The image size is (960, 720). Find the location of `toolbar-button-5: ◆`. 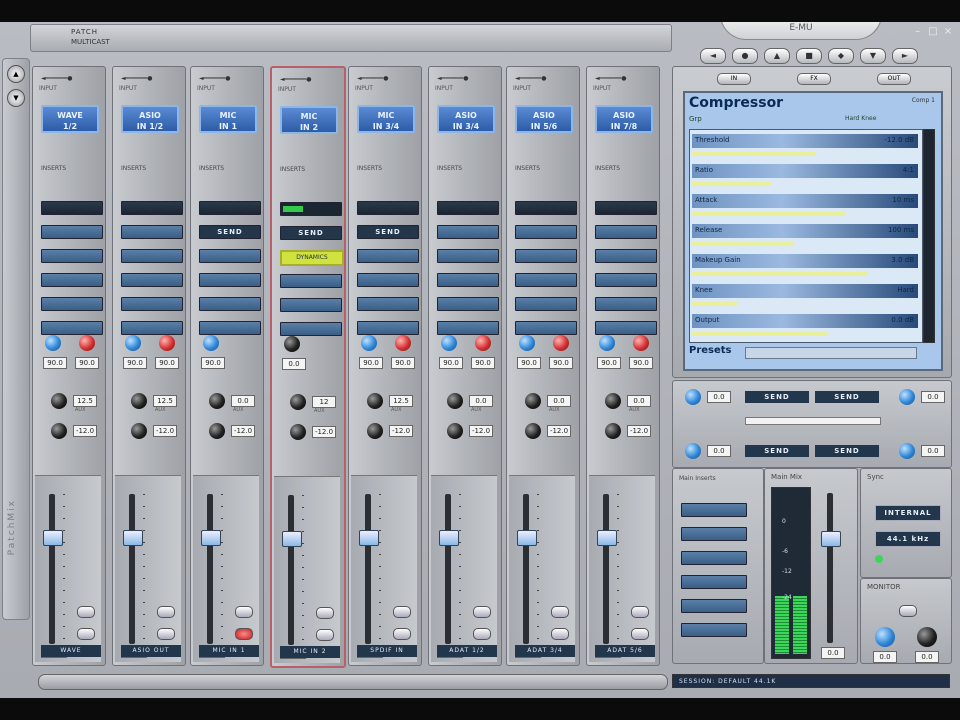

toolbar-button-5: ◆ is located at coordinates (841, 56).